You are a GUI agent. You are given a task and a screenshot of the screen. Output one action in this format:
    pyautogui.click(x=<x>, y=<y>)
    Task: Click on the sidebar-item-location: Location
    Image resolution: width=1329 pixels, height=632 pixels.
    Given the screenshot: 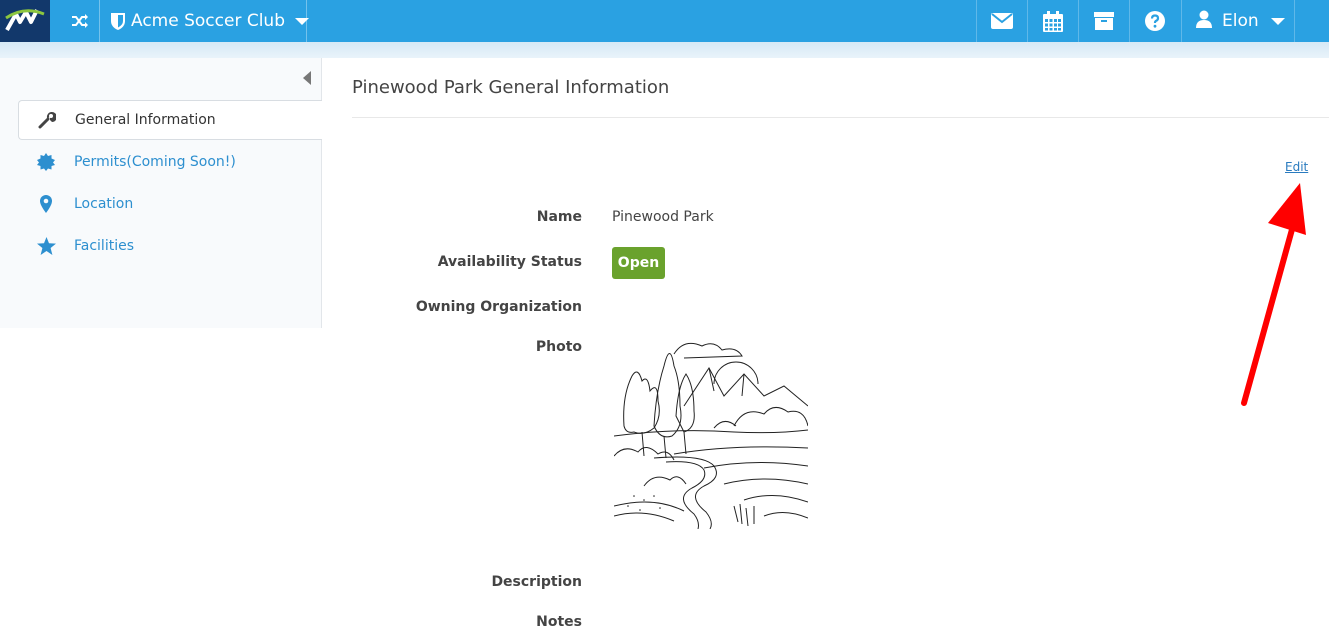 What is the action you would take?
    pyautogui.click(x=170, y=204)
    